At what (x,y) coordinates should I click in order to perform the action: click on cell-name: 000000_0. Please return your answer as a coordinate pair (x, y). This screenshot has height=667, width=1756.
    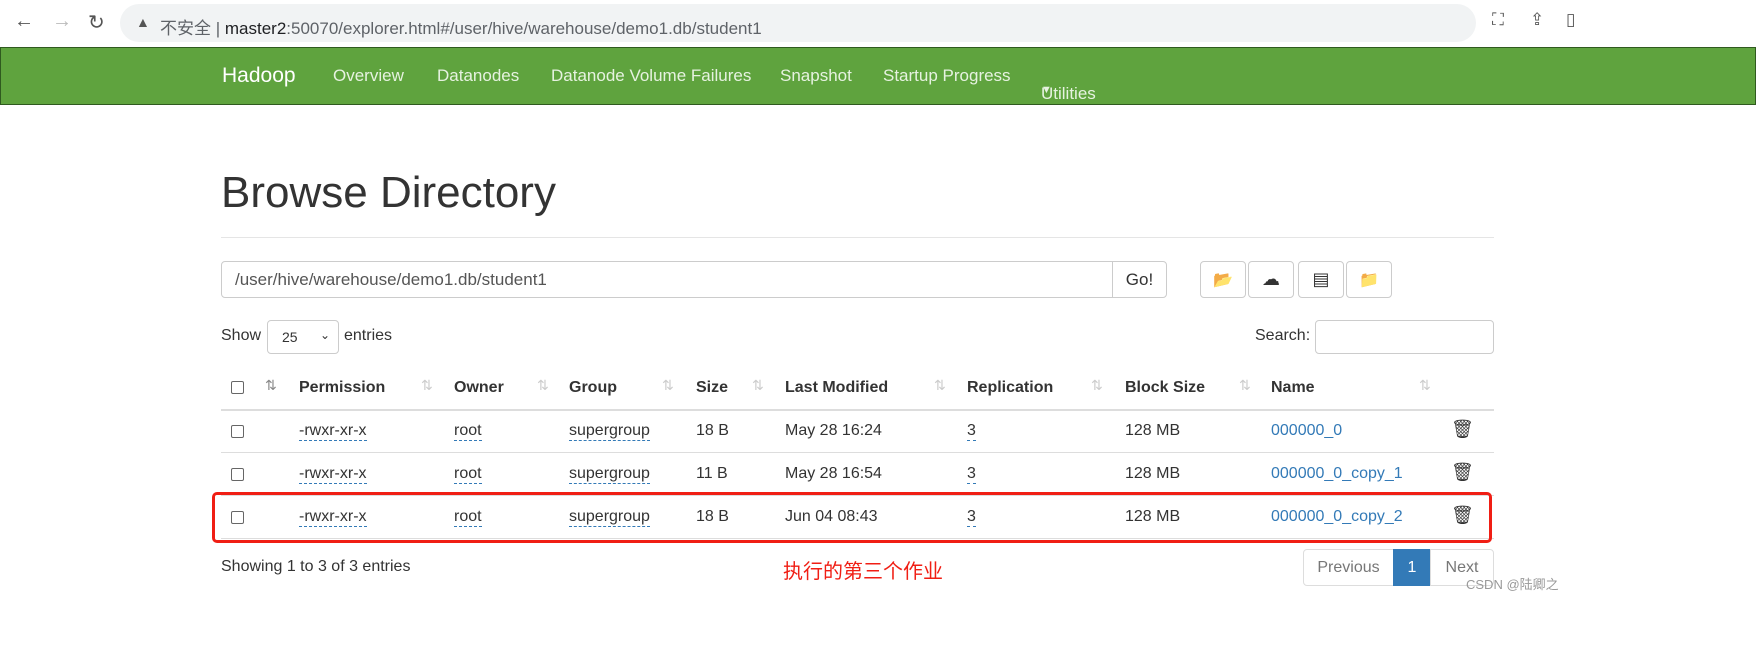
    Looking at the image, I should click on (1306, 431).